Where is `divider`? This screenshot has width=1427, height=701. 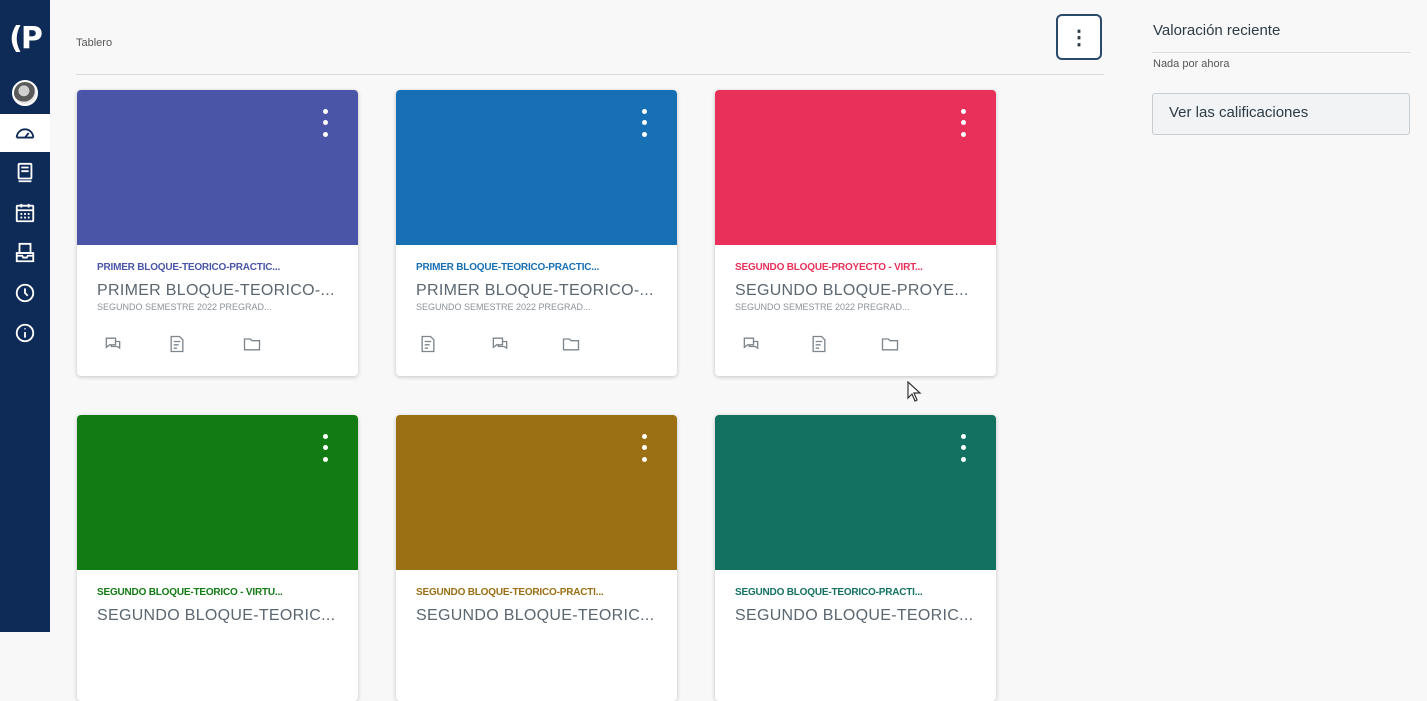 divider is located at coordinates (1281, 52).